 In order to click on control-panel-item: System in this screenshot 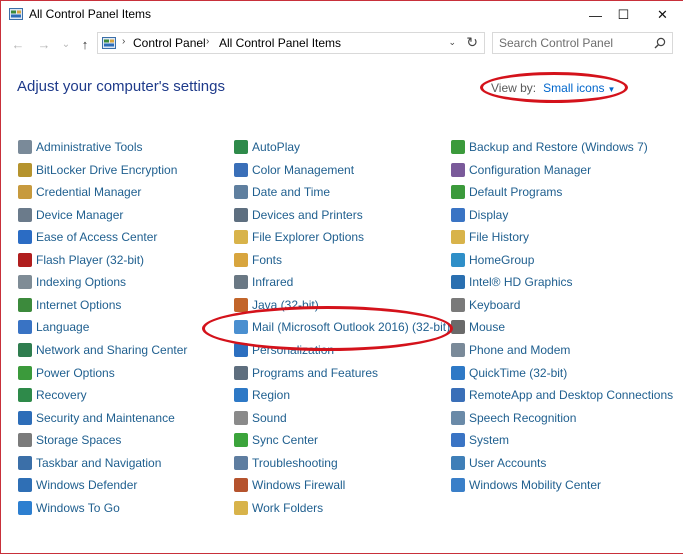, I will do `click(480, 440)`.